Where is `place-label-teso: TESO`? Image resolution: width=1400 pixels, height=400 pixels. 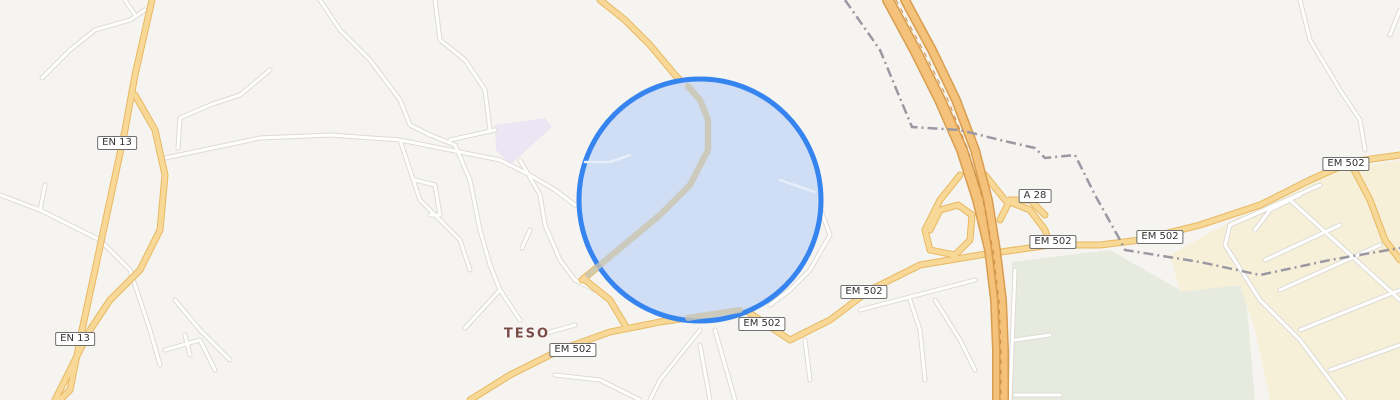 place-label-teso: TESO is located at coordinates (527, 334).